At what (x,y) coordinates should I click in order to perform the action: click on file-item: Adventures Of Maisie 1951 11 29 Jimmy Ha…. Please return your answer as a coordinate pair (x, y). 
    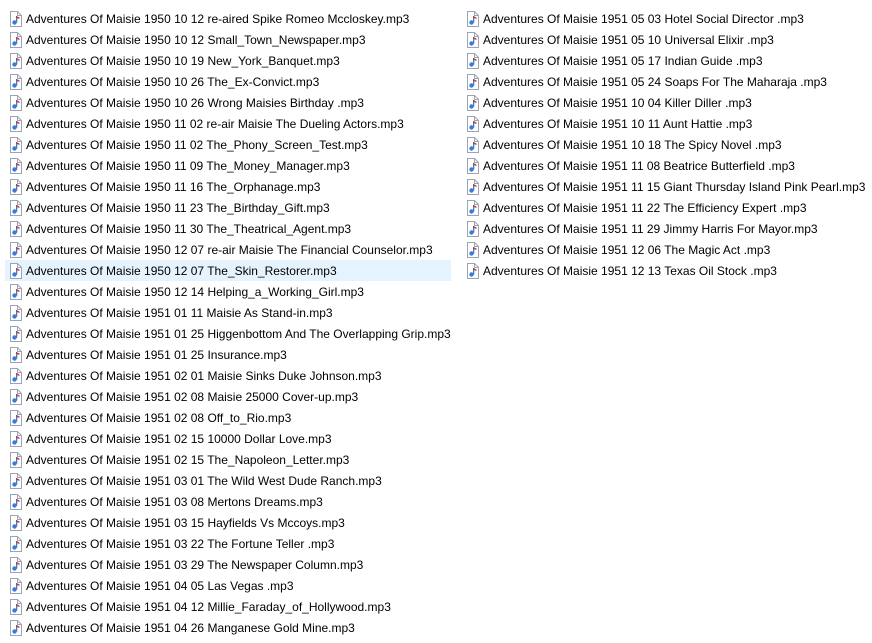
    Looking at the image, I should click on (665, 228).